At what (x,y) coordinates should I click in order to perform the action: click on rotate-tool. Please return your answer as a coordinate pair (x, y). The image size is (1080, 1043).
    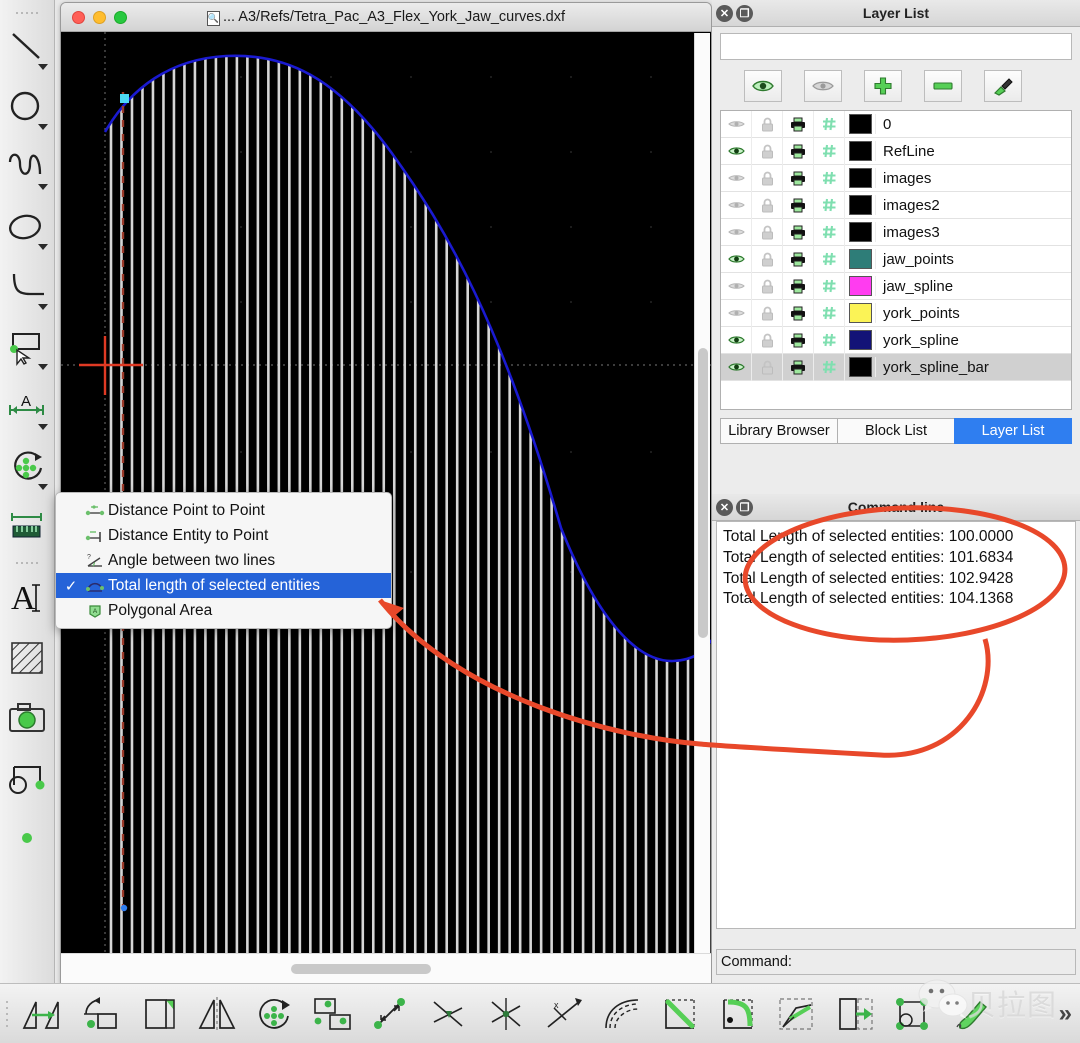
    Looking at the image, I should click on (101, 1014).